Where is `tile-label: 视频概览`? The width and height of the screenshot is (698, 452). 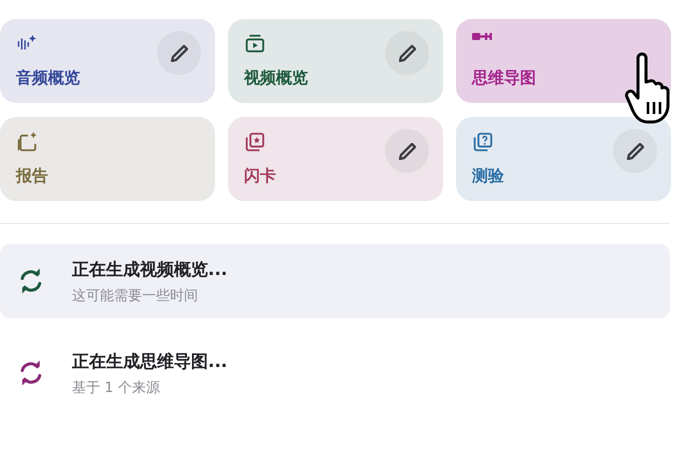 tile-label: 视频概览 is located at coordinates (276, 78).